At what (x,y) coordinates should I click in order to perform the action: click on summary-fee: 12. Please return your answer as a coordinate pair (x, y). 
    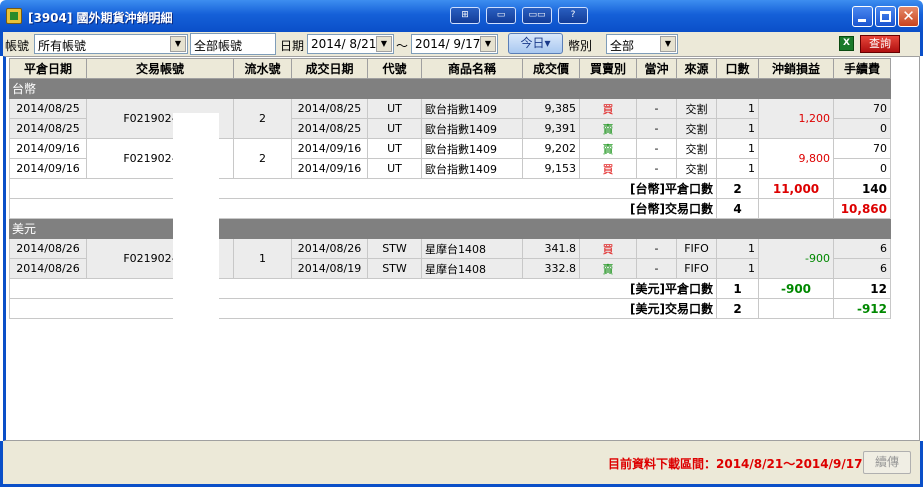
    Looking at the image, I should click on (862, 288).